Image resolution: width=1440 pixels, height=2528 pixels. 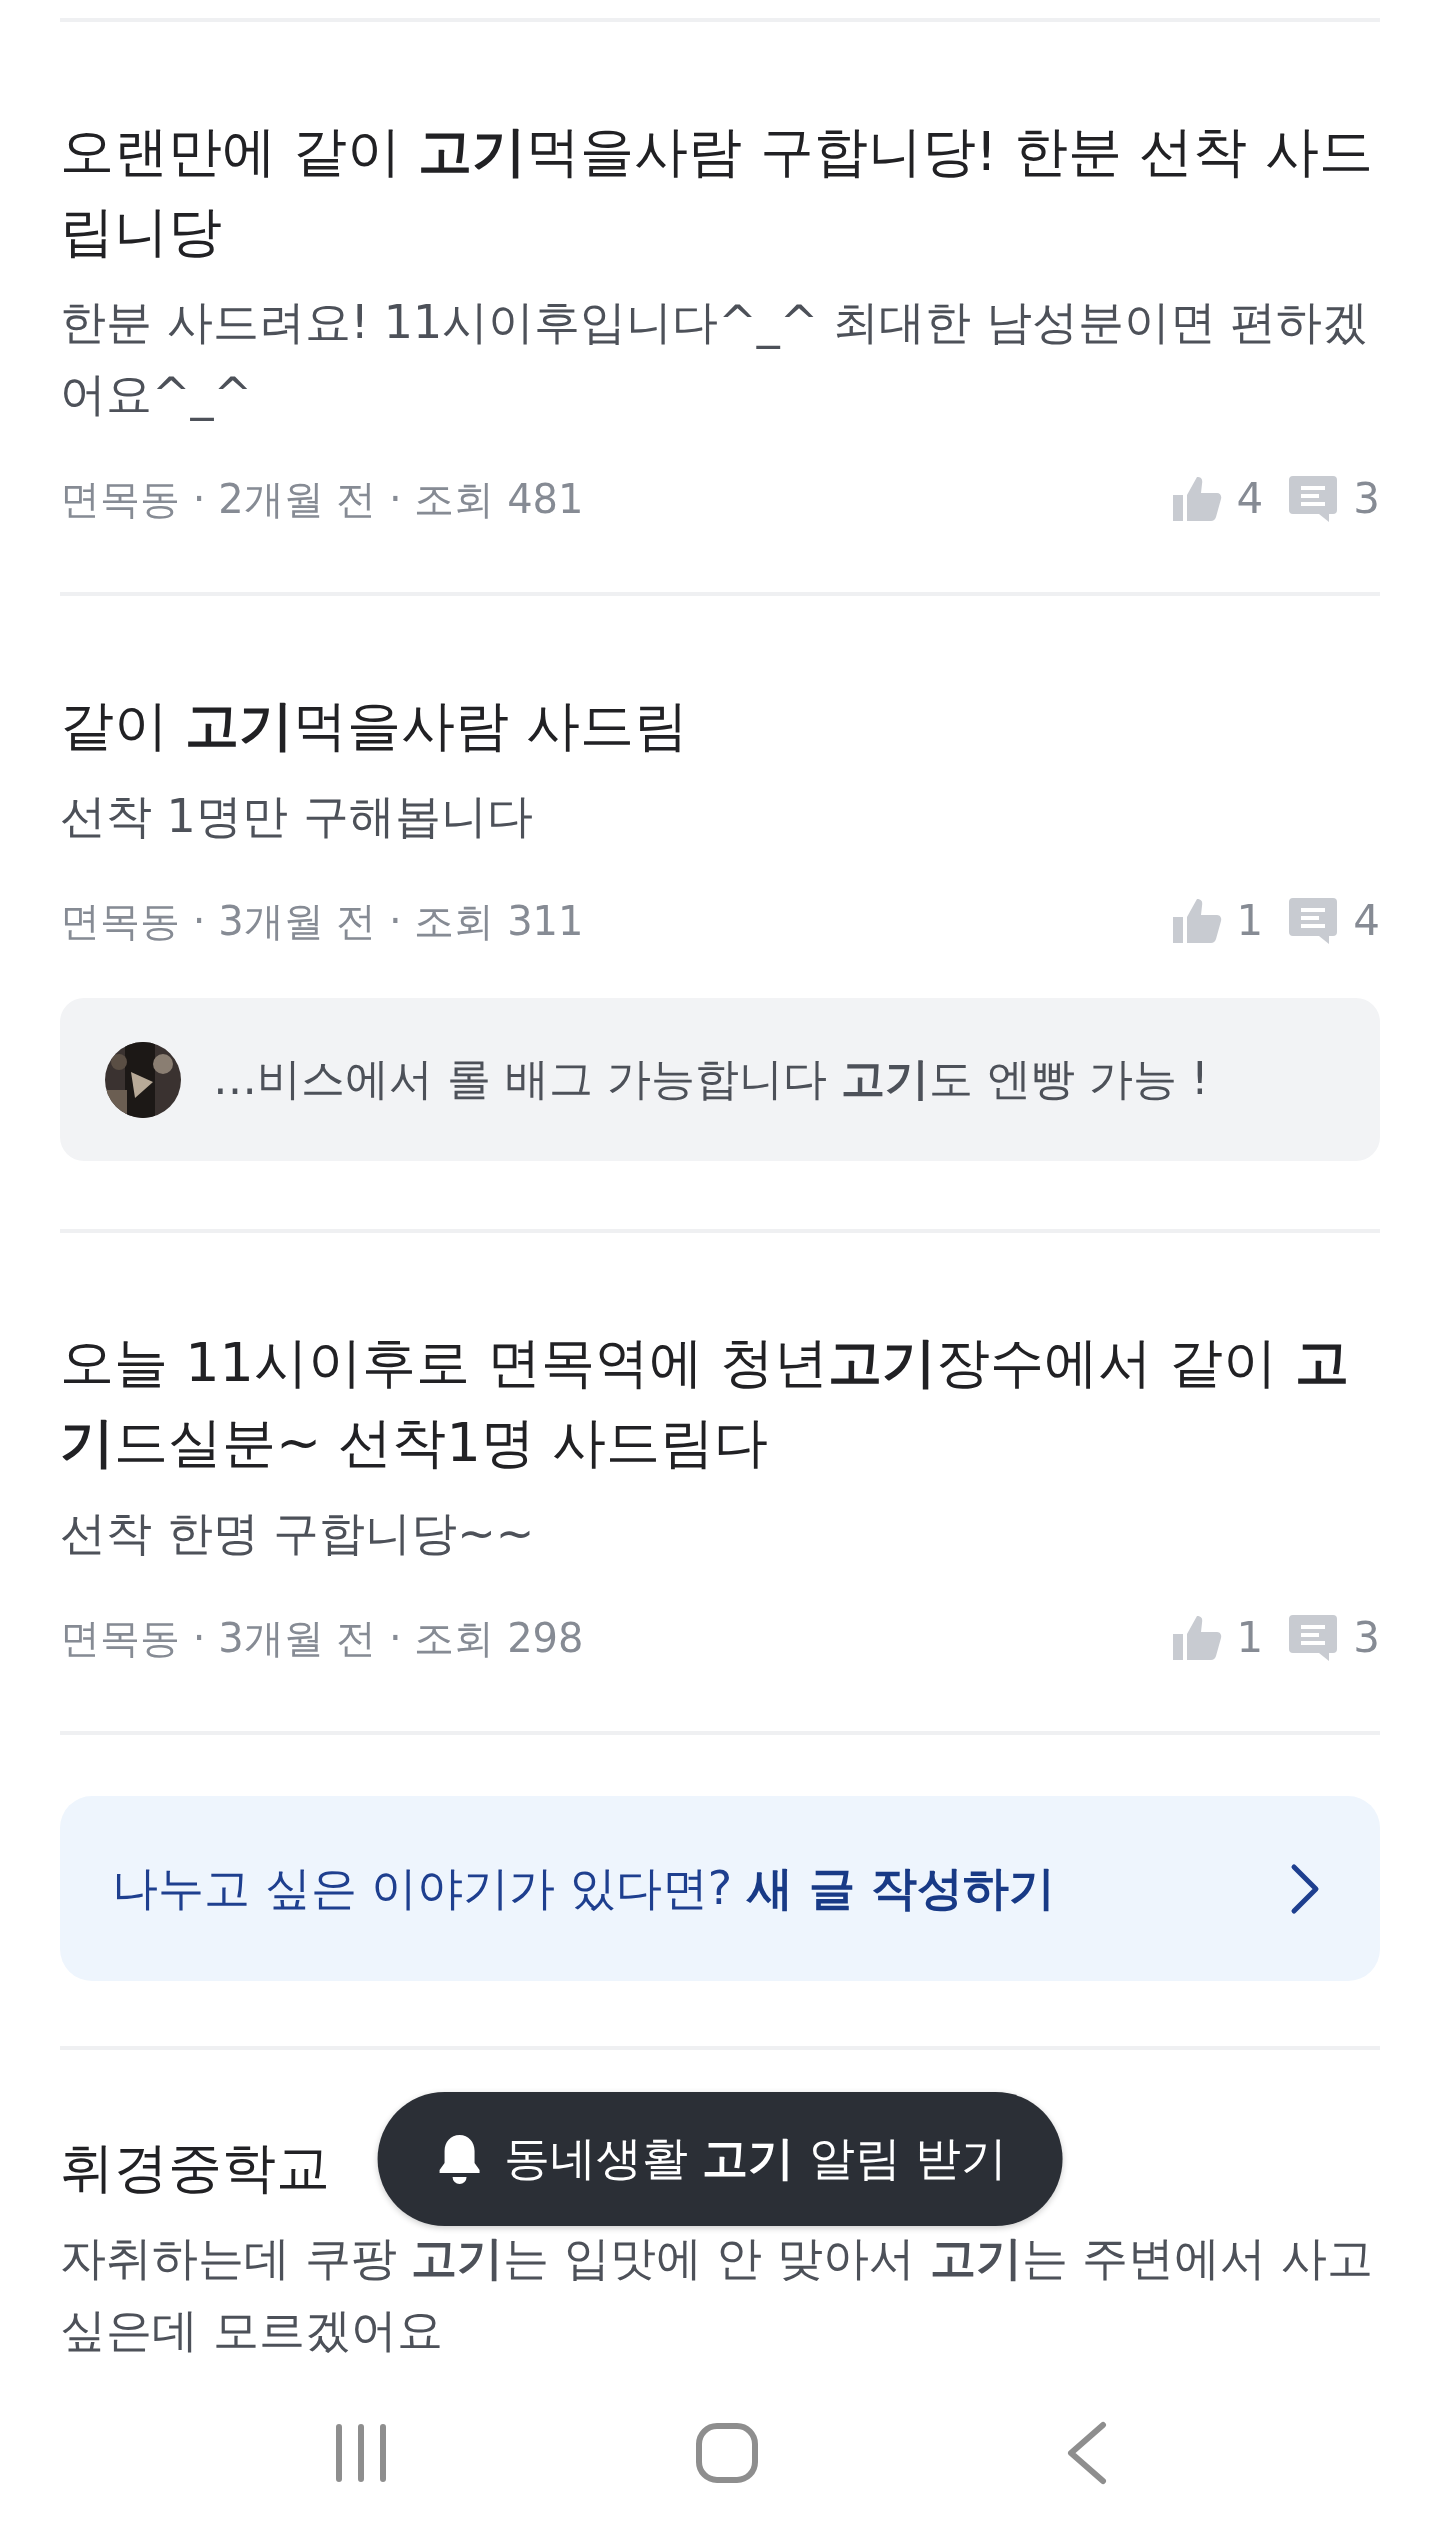 I want to click on back-icon, so click(x=1086, y=2453).